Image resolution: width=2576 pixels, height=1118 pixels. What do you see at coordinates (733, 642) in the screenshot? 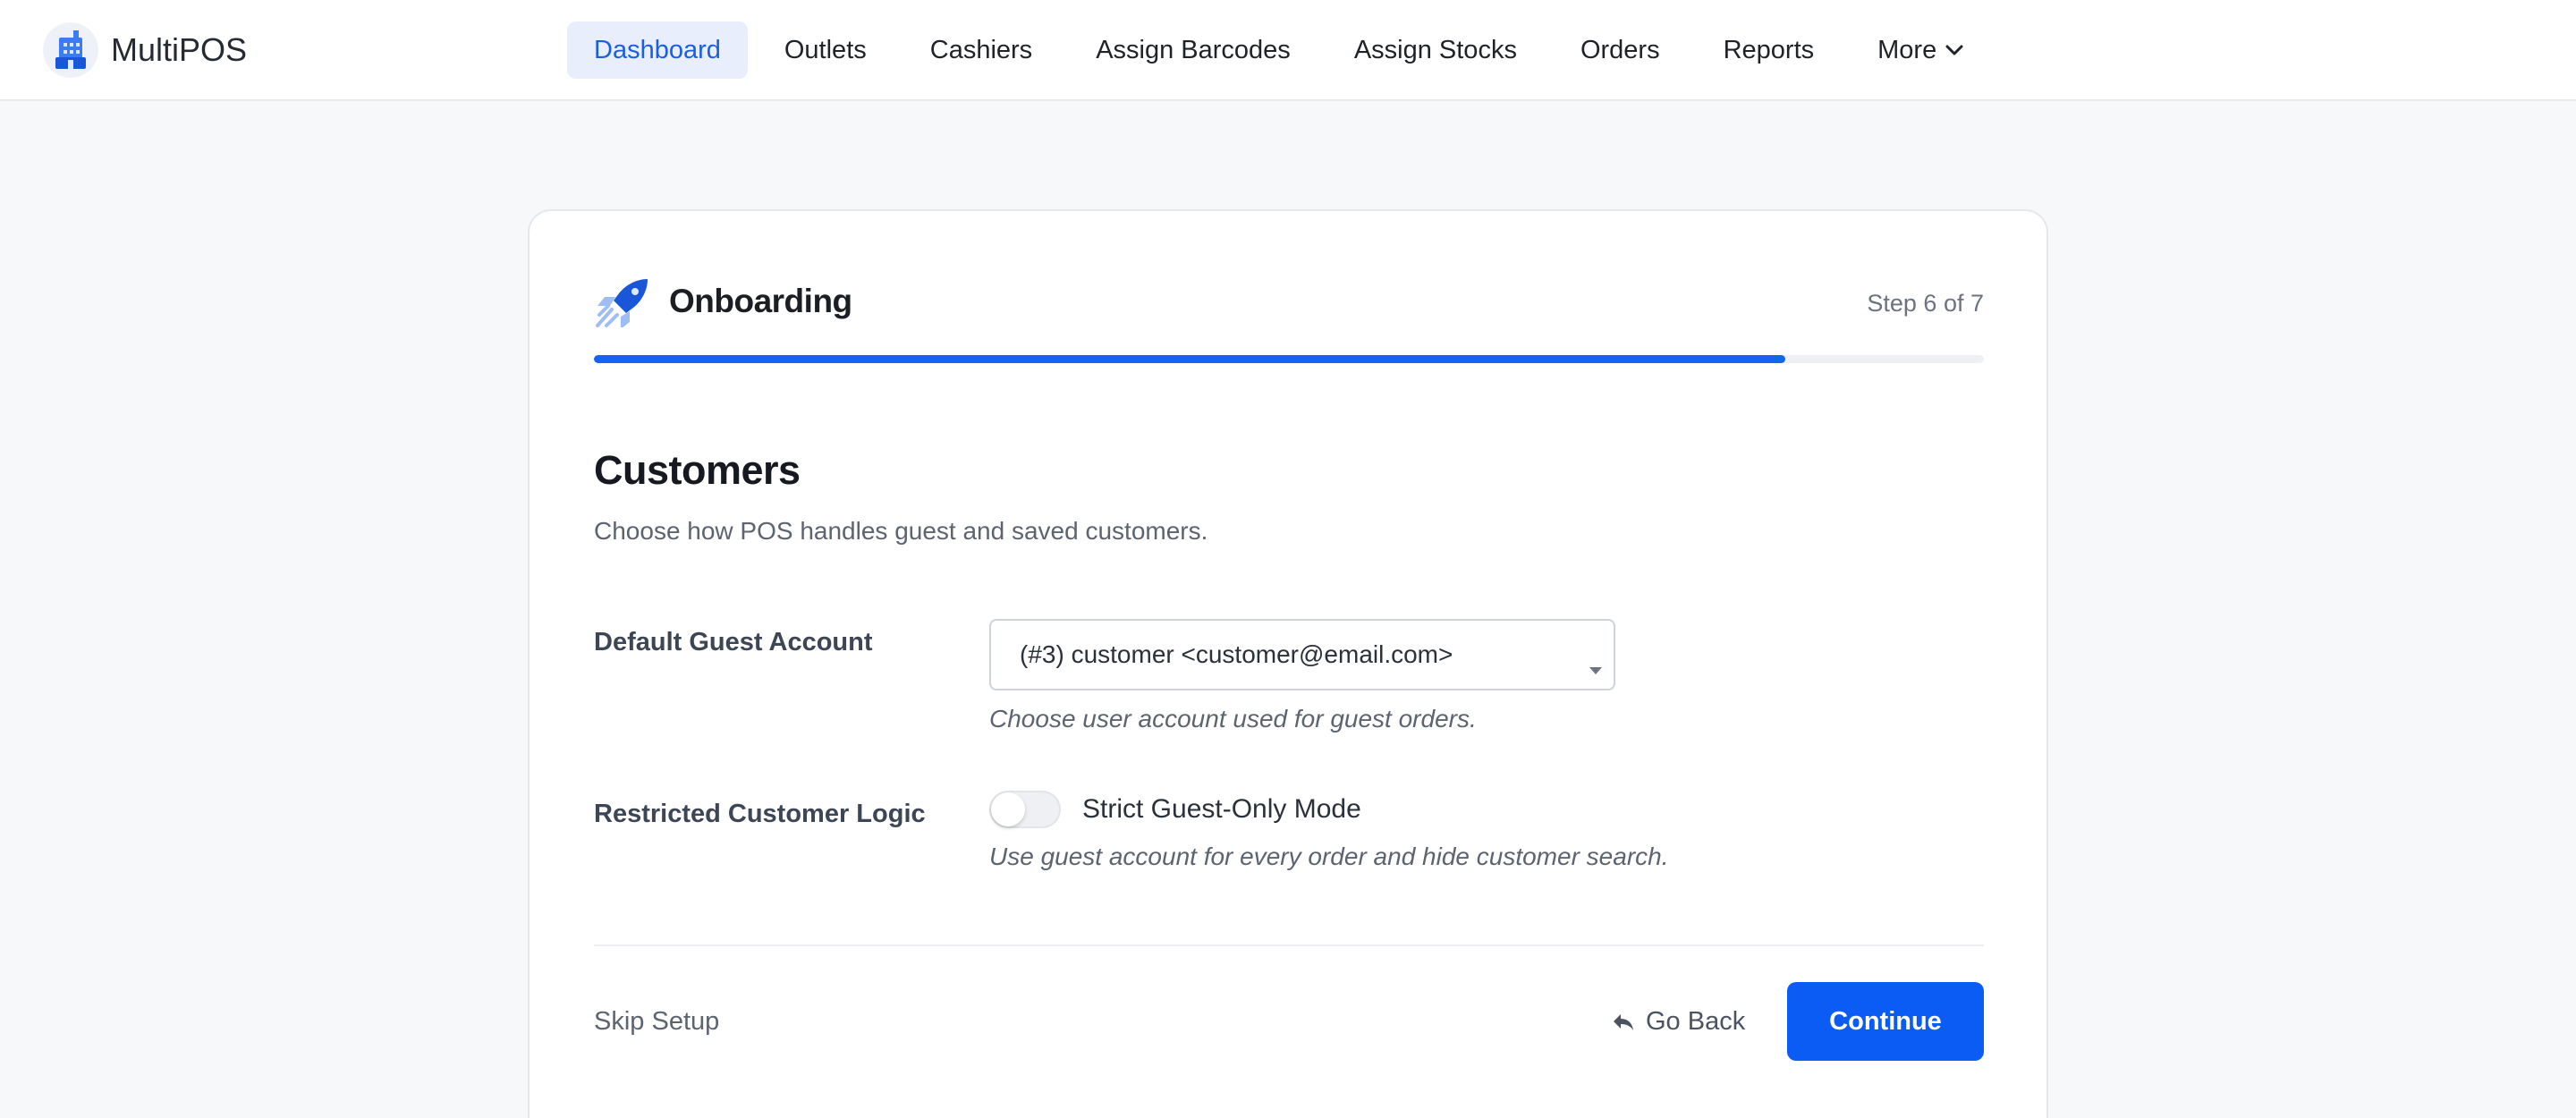
I see `guest-account-label: Default Guest Account` at bounding box center [733, 642].